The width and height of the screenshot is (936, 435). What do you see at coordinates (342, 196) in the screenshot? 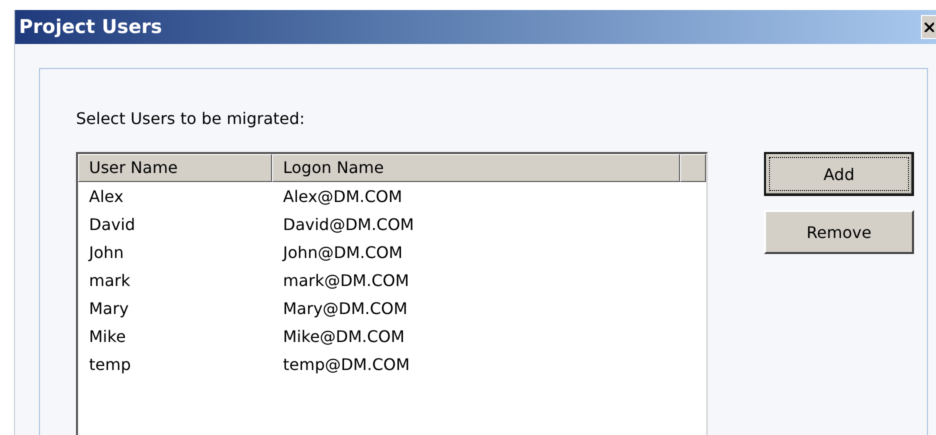
I see `table-cell: Alex@DM.COM` at bounding box center [342, 196].